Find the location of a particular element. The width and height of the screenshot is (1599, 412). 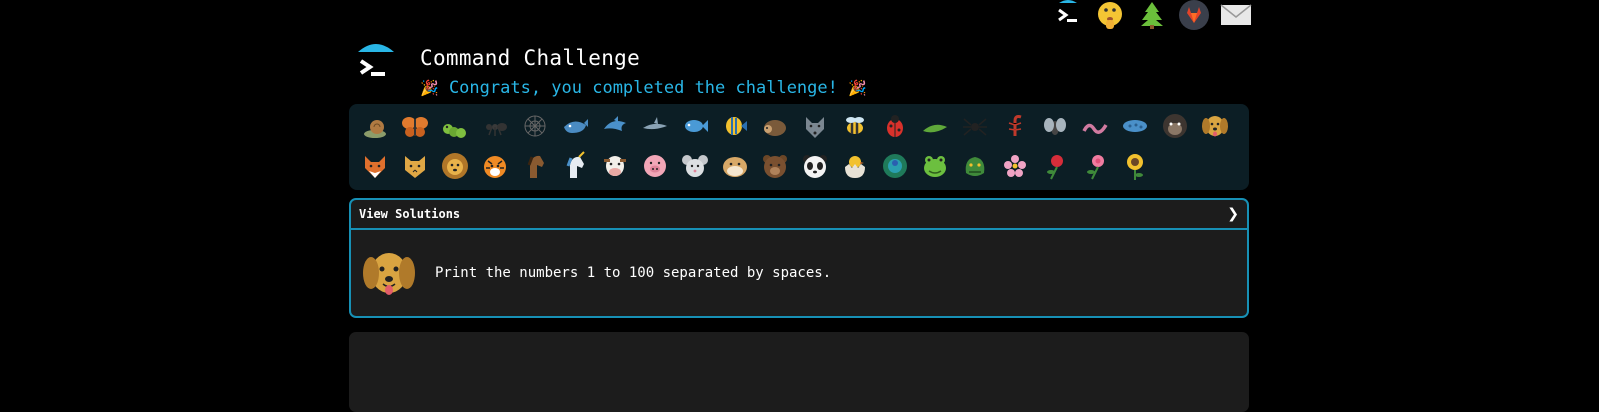

chevron-right-icon: ❯ is located at coordinates (1233, 214).